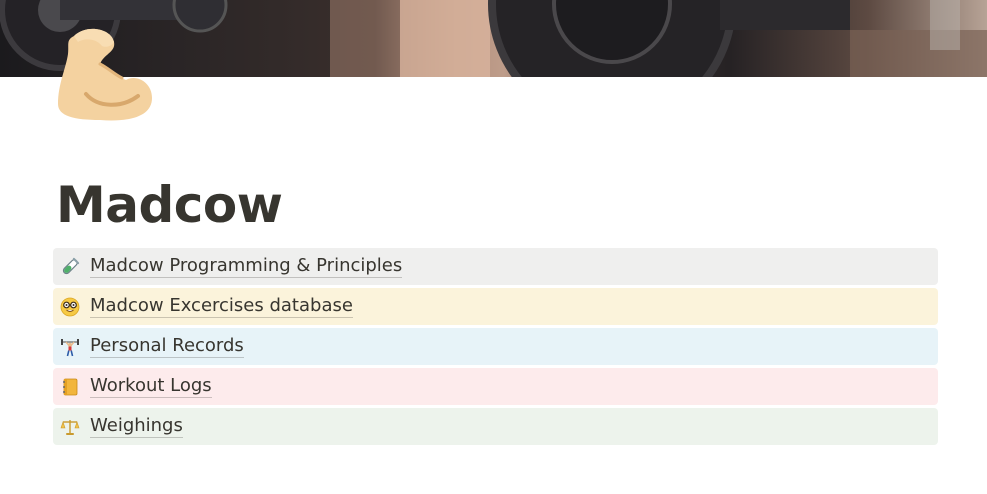  I want to click on test-tube-icon, so click(70, 267).